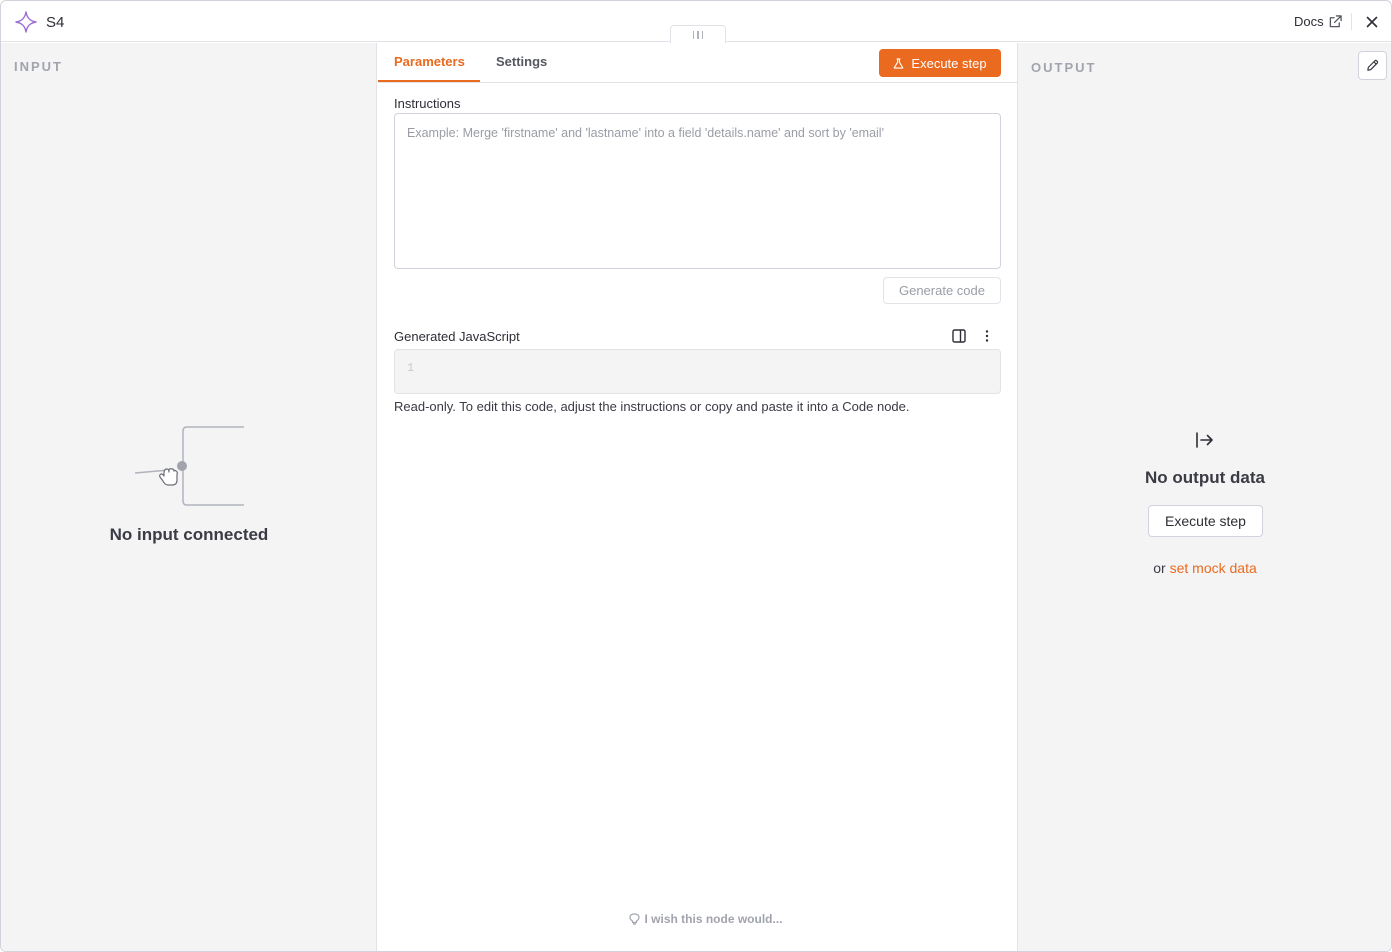 The image size is (1392, 952). Describe the element at coordinates (1159, 568) in the screenshot. I see `or-text: or` at that location.